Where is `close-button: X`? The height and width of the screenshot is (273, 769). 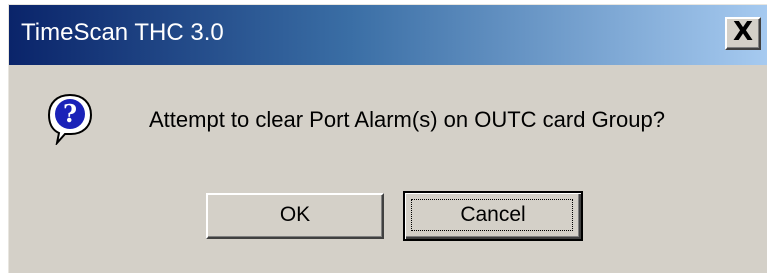 close-button: X is located at coordinates (743, 33).